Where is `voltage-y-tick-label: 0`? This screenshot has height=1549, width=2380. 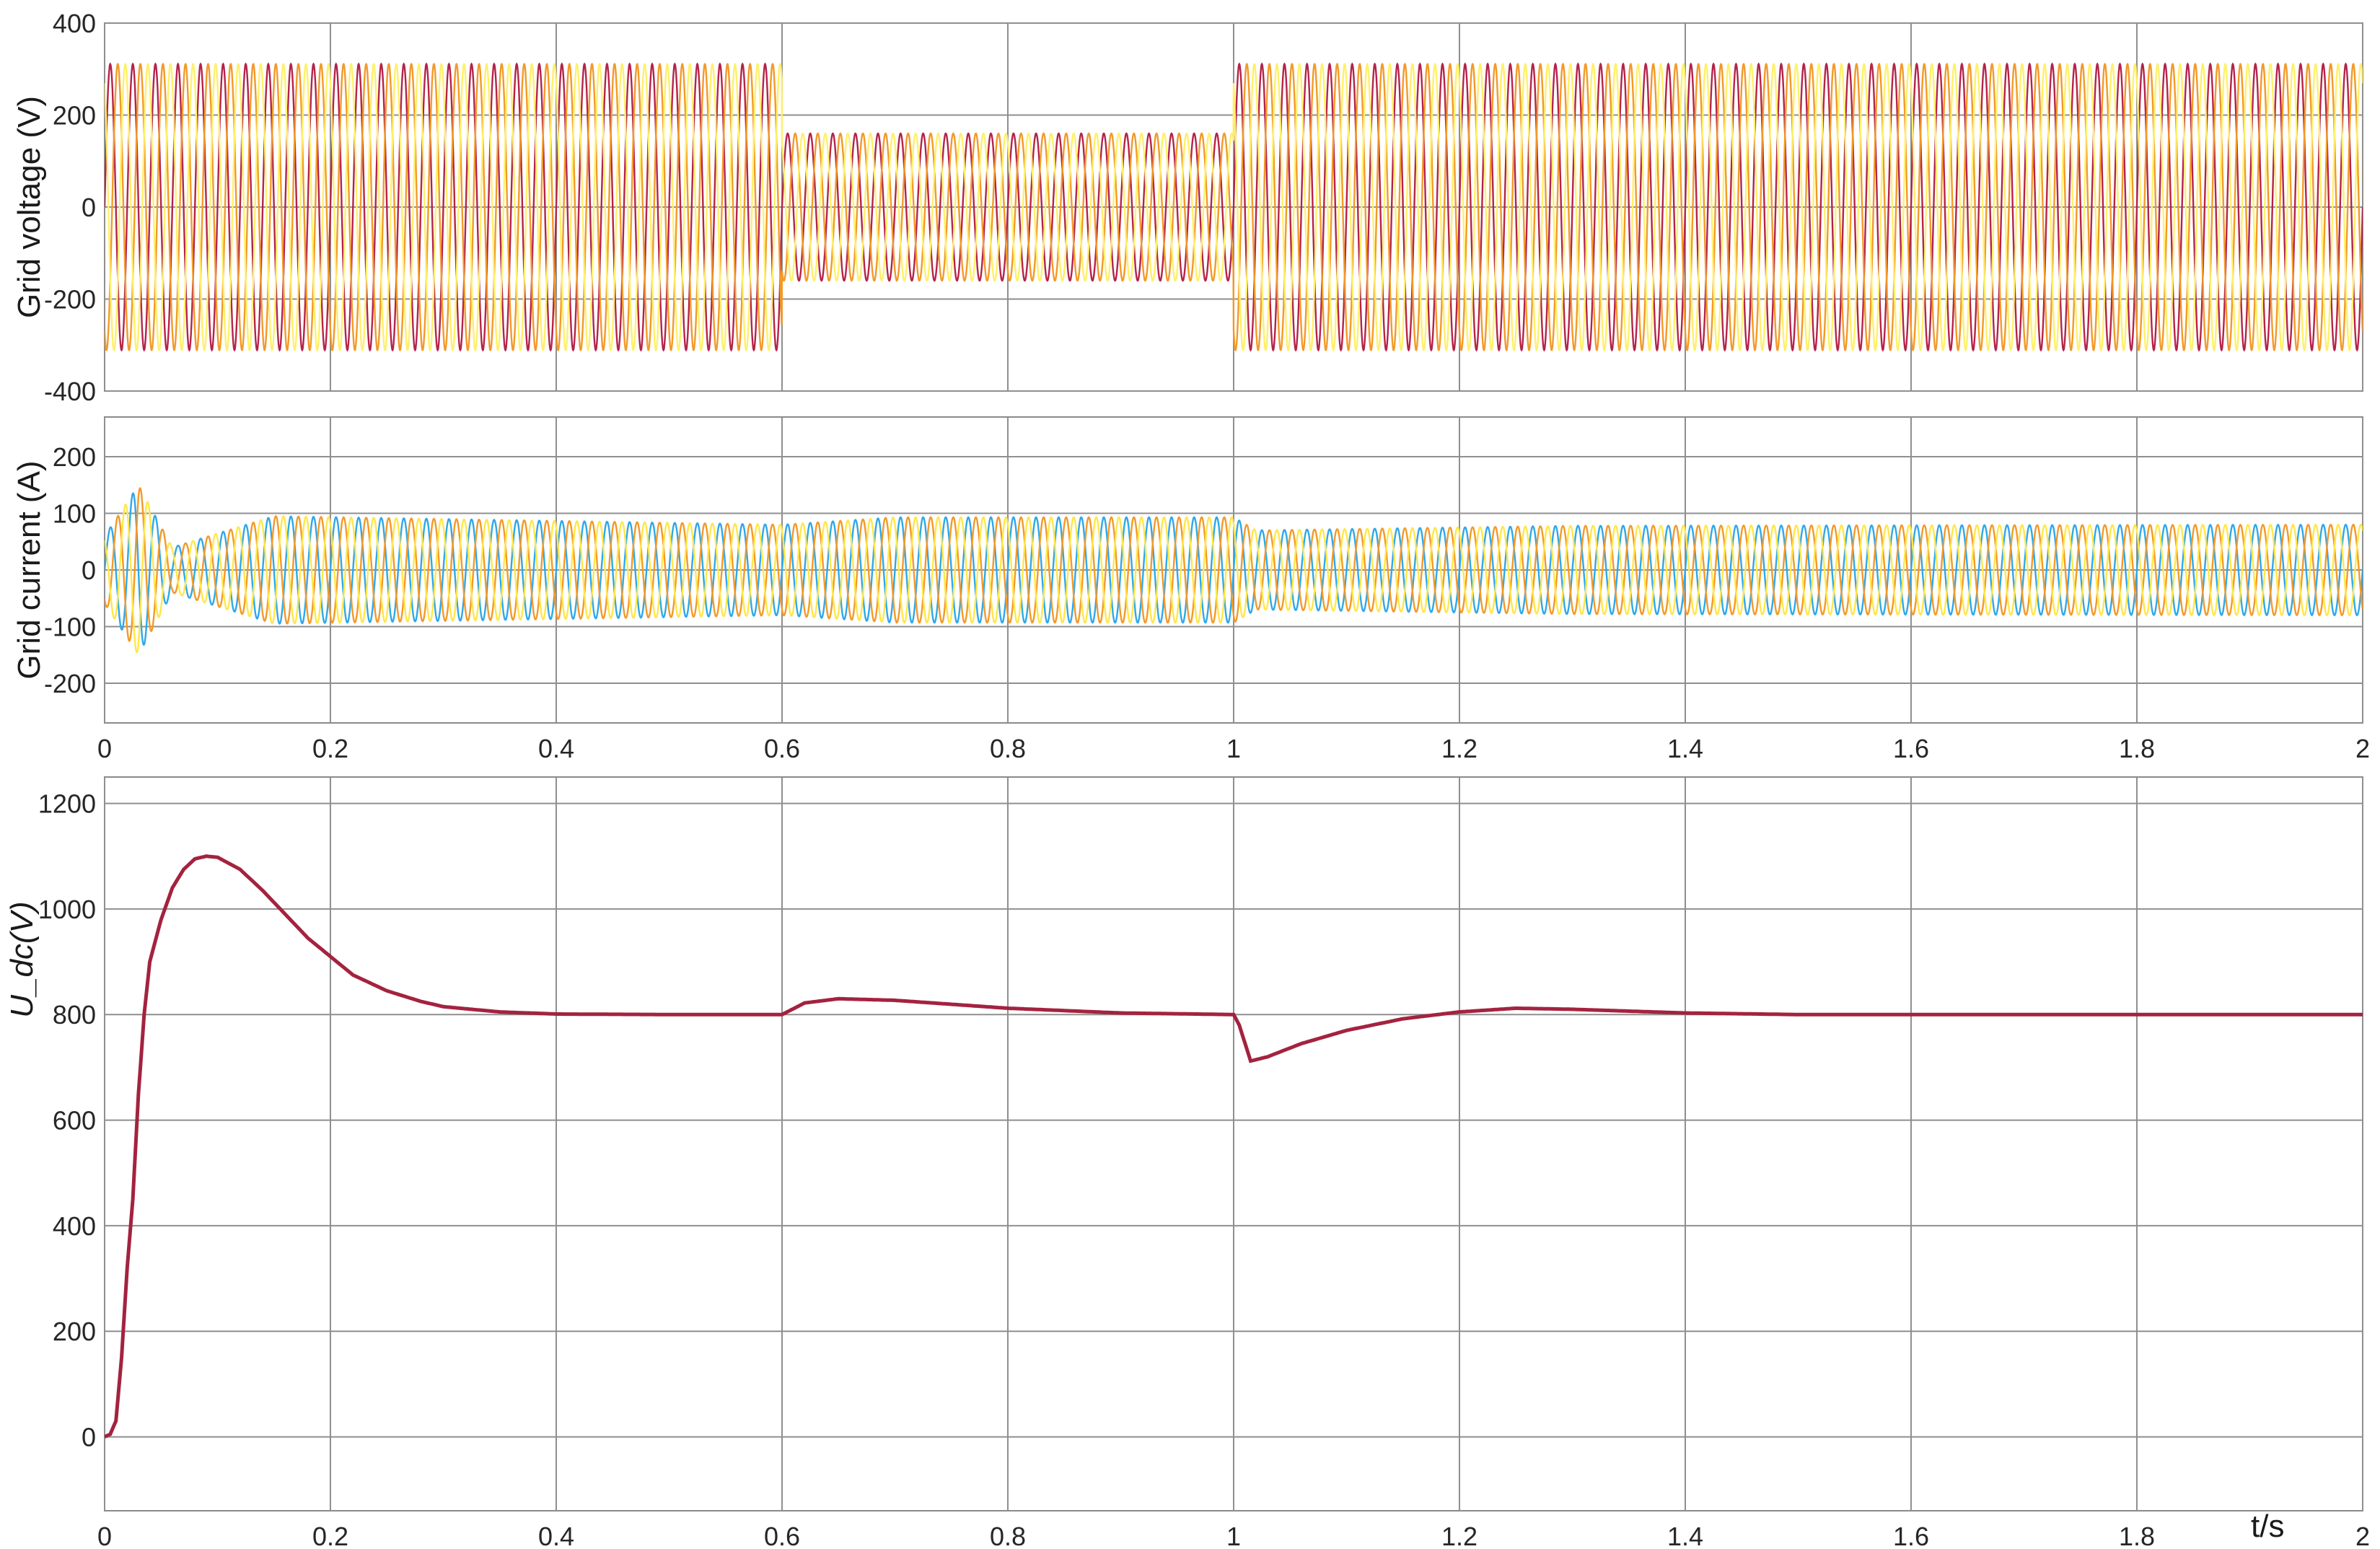
voltage-y-tick-label: 0 is located at coordinates (89, 207).